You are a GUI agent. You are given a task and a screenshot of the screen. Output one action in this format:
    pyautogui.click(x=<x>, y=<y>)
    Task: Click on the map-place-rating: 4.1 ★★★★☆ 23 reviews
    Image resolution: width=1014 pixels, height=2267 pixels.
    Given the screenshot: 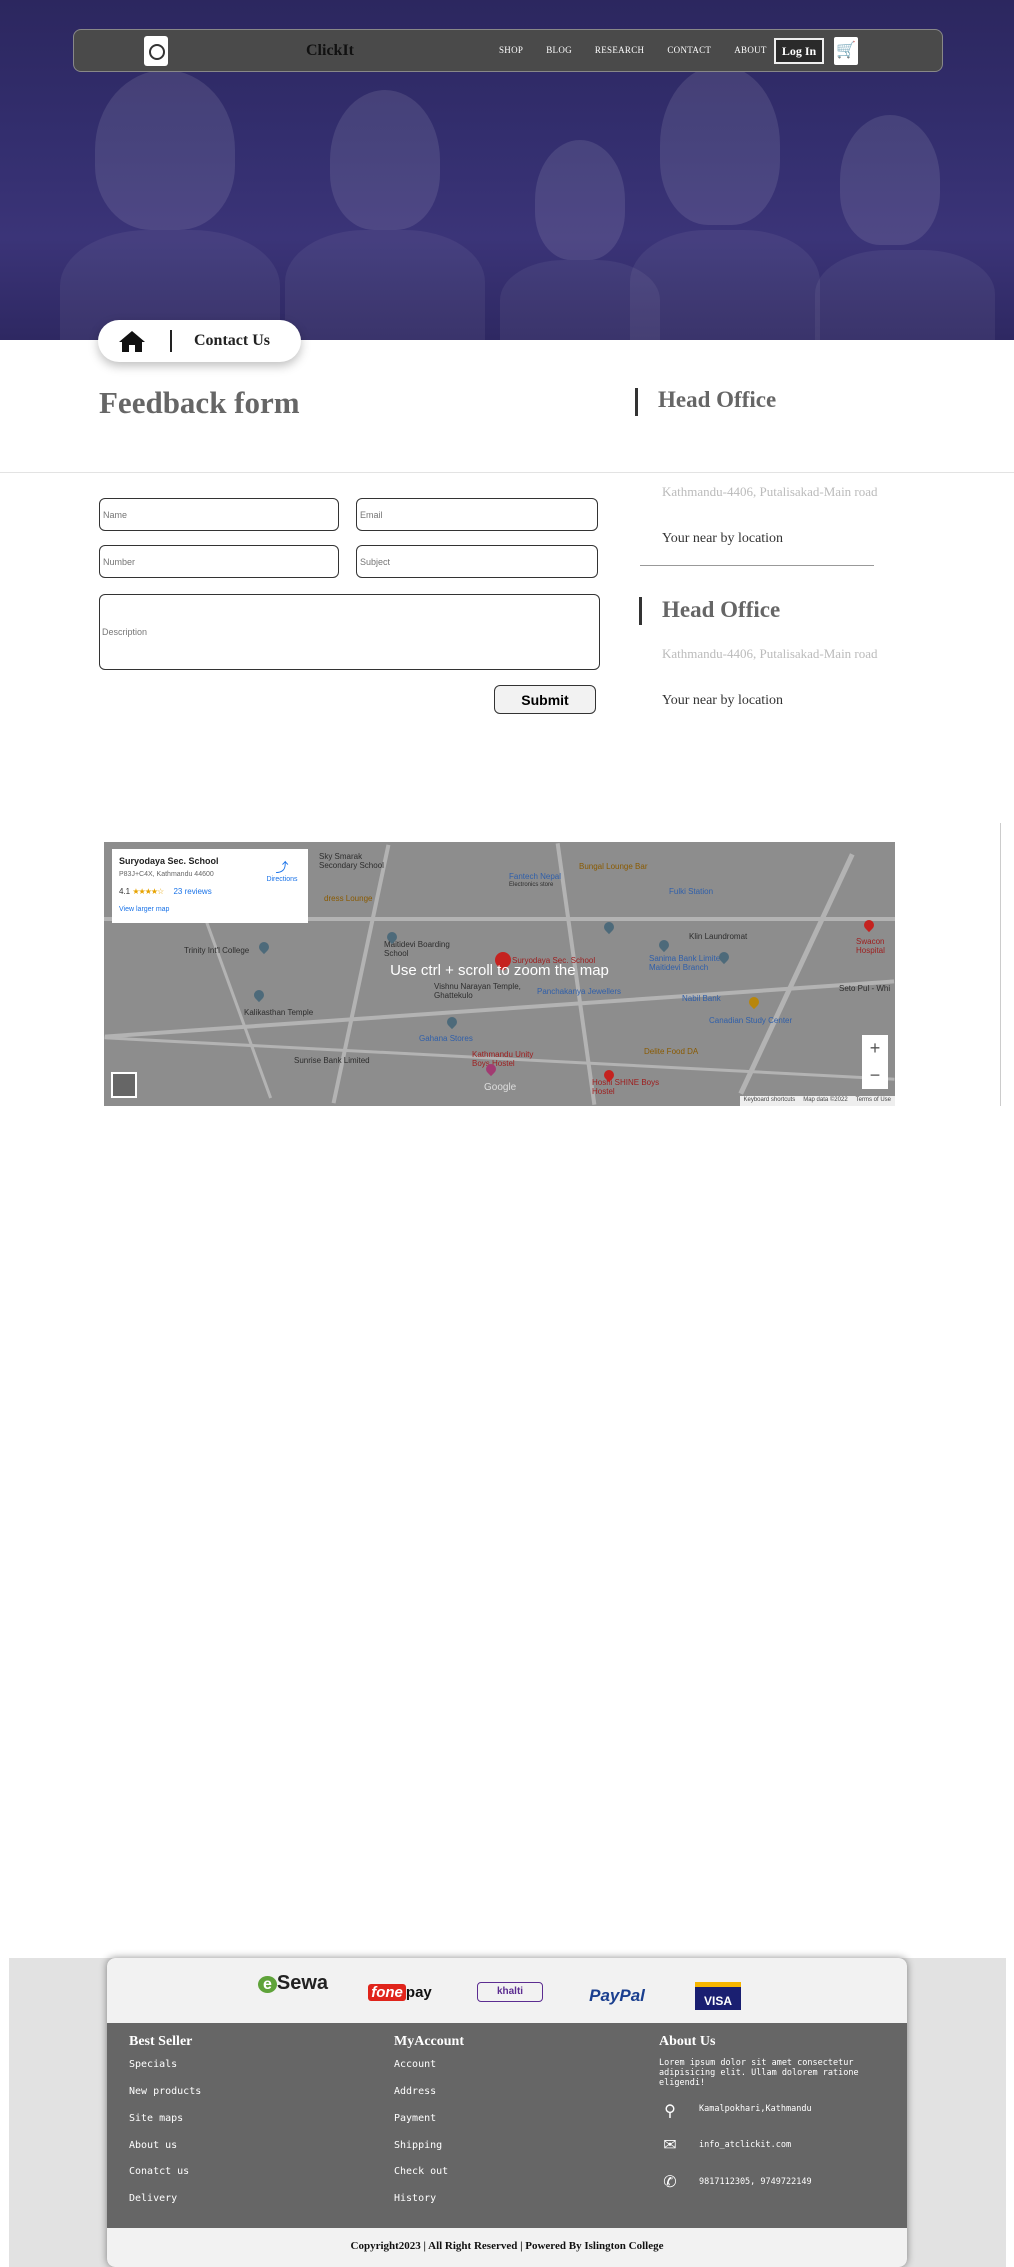 What is the action you would take?
    pyautogui.click(x=165, y=891)
    